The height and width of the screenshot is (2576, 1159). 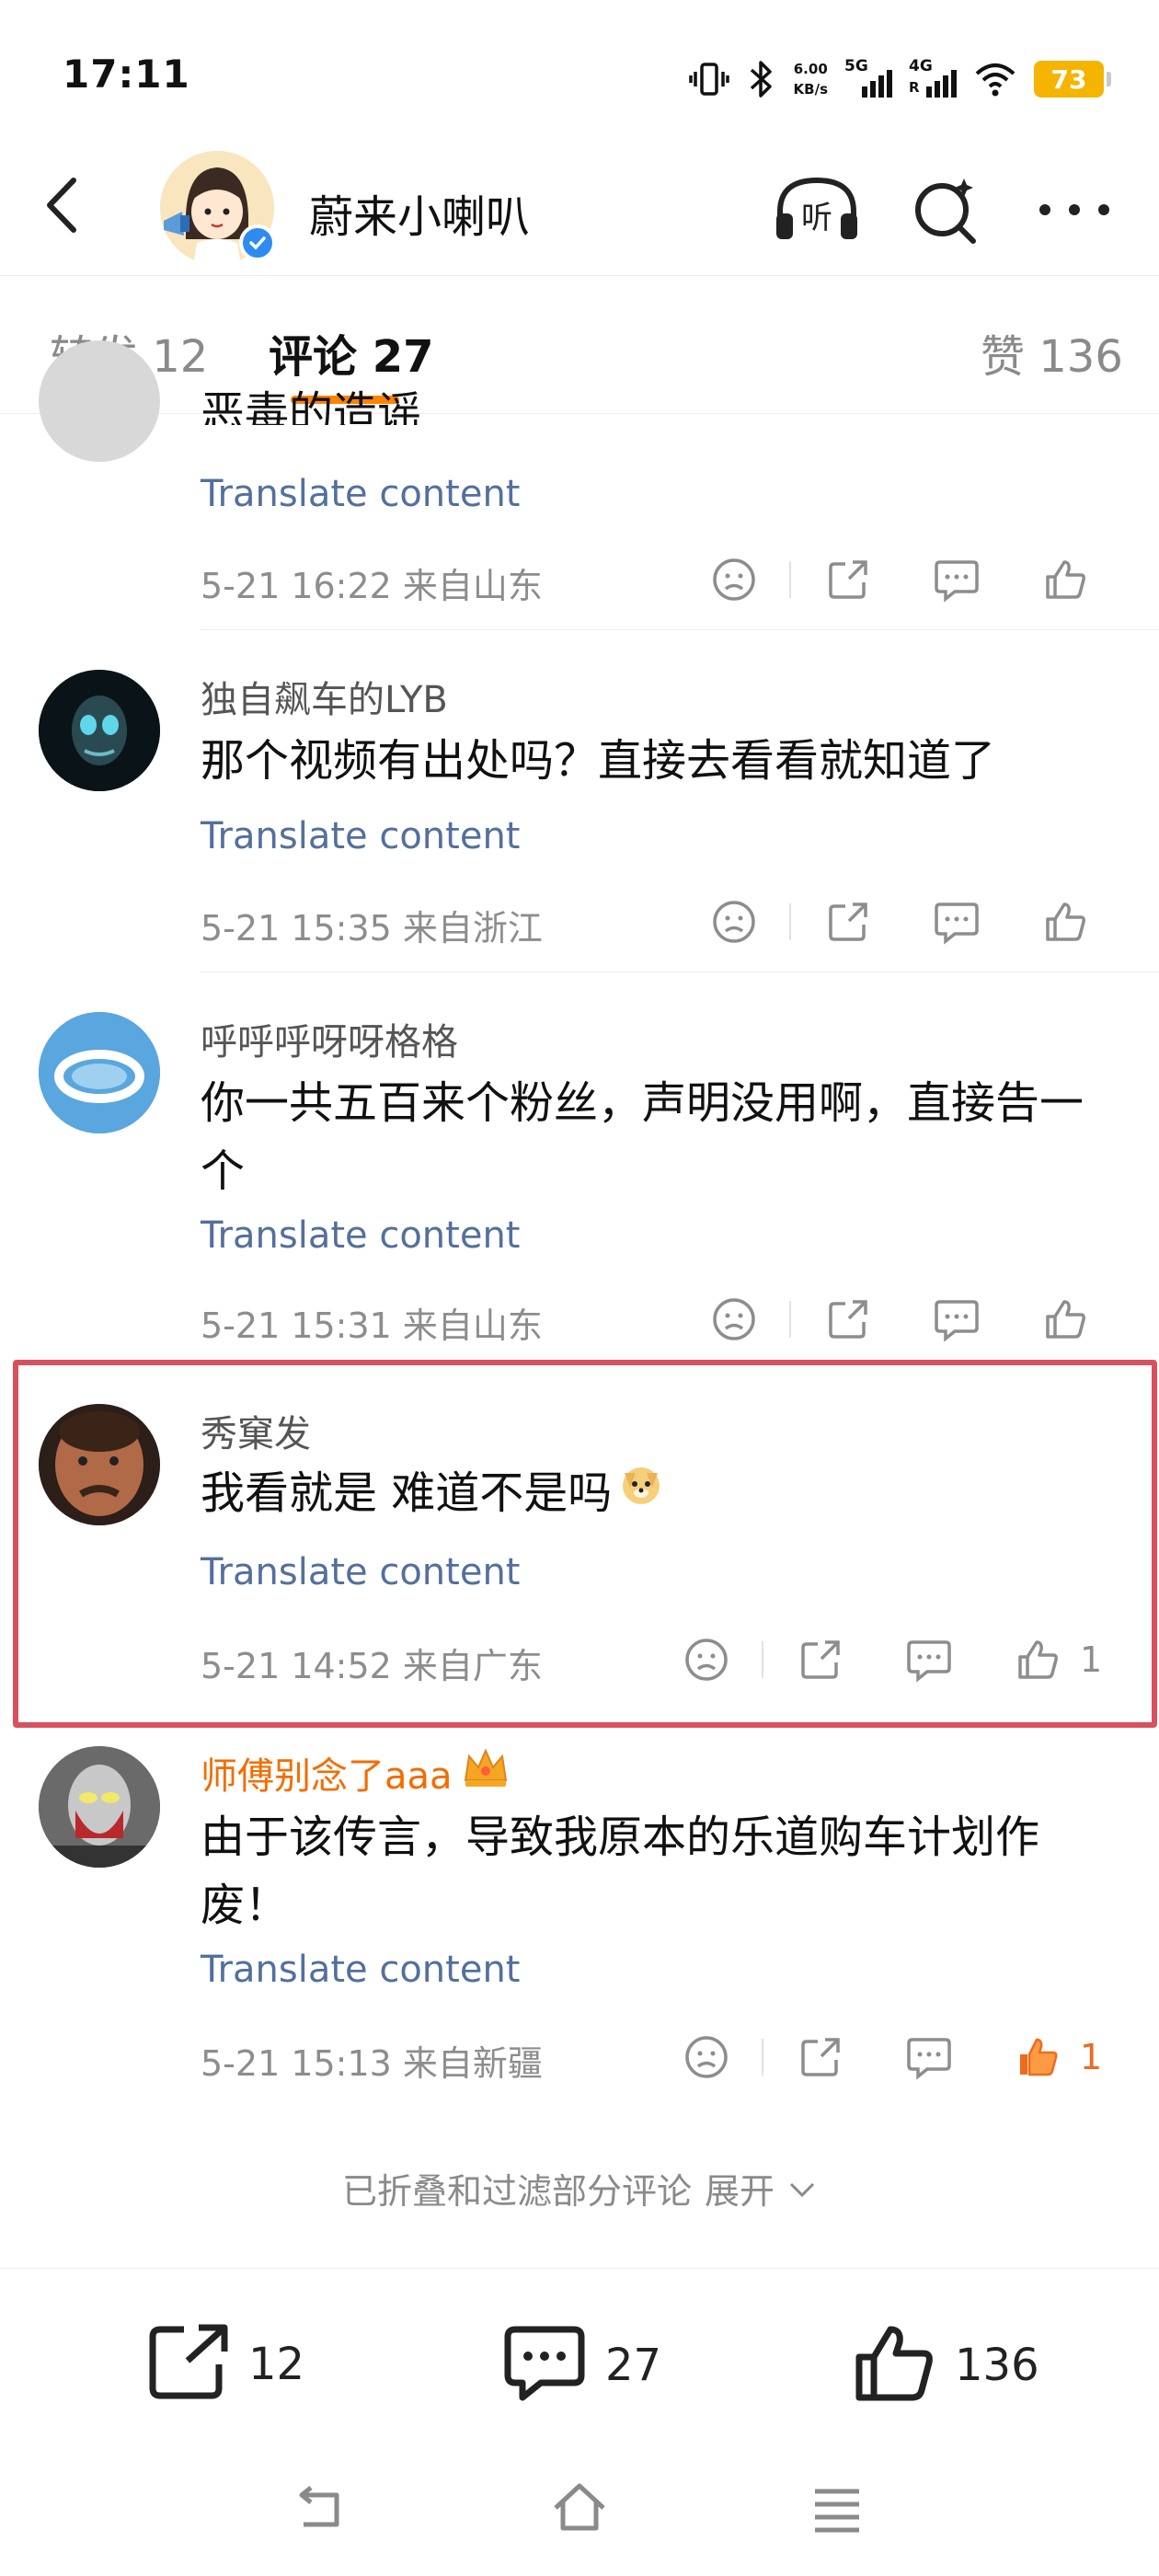 I want to click on search-icon, so click(x=945, y=210).